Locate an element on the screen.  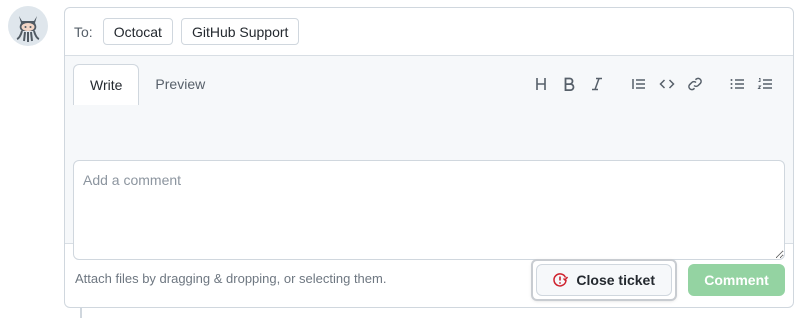
quote-icon is located at coordinates (639, 84).